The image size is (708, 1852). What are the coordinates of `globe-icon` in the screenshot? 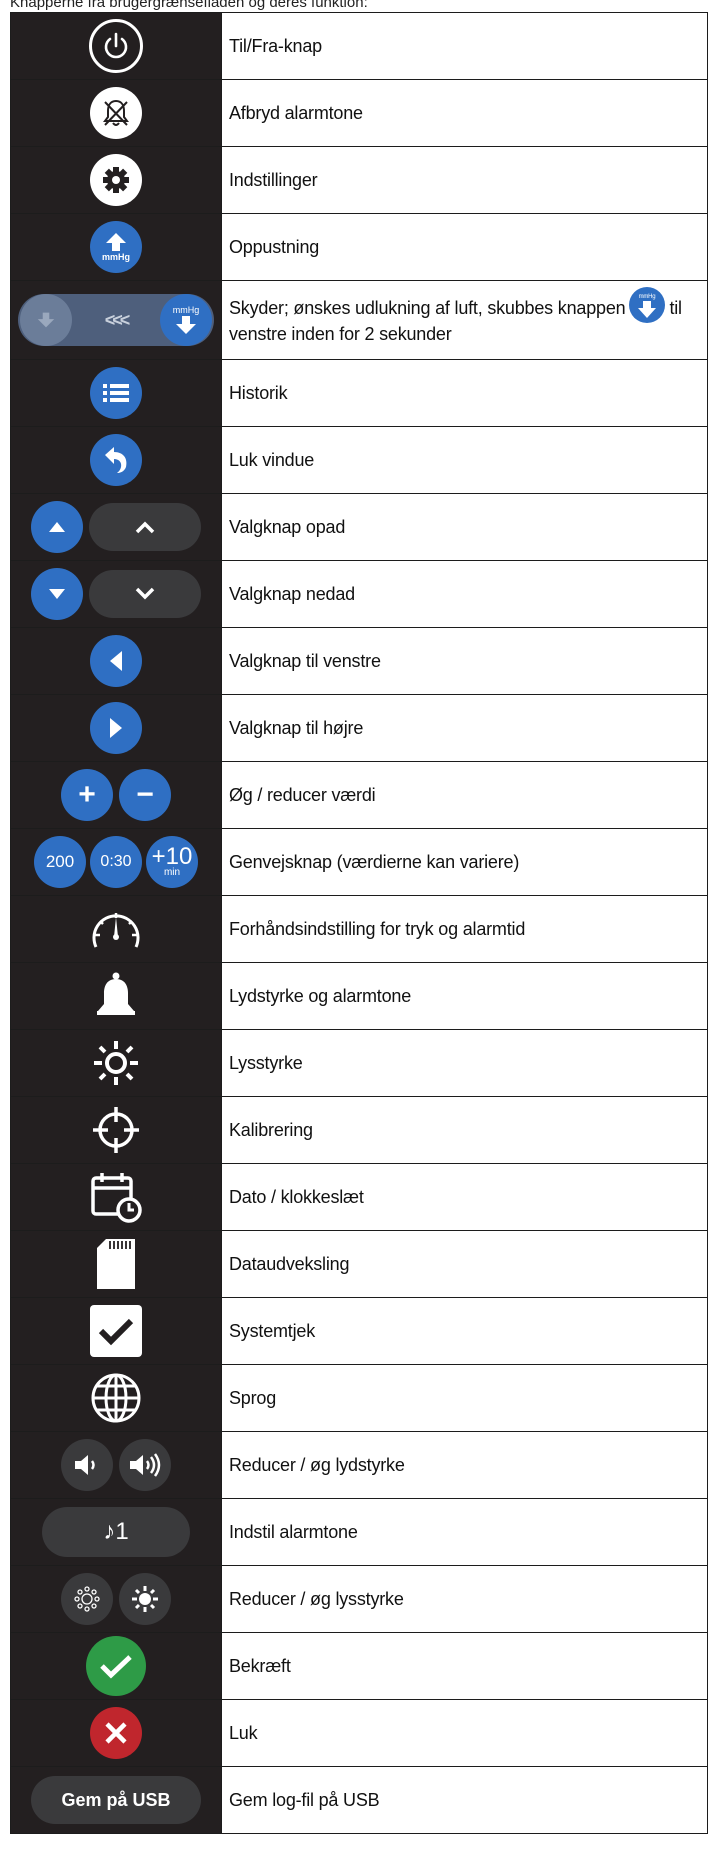 It's located at (116, 1398).